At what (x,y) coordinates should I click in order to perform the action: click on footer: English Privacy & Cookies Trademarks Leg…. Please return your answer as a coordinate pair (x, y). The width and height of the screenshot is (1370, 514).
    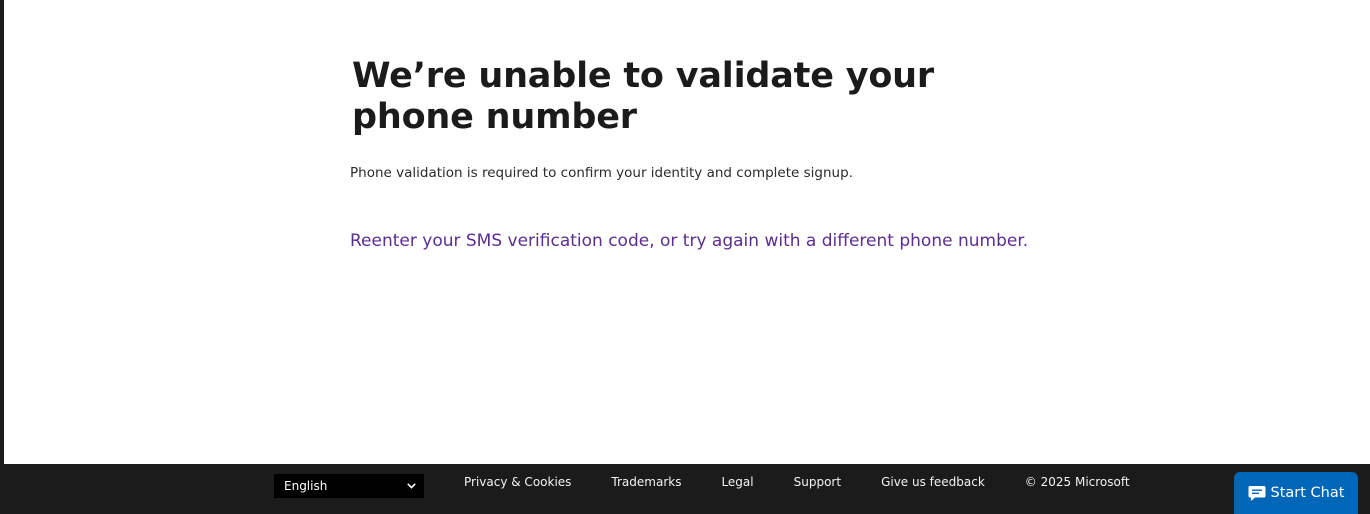
    Looking at the image, I should click on (685, 489).